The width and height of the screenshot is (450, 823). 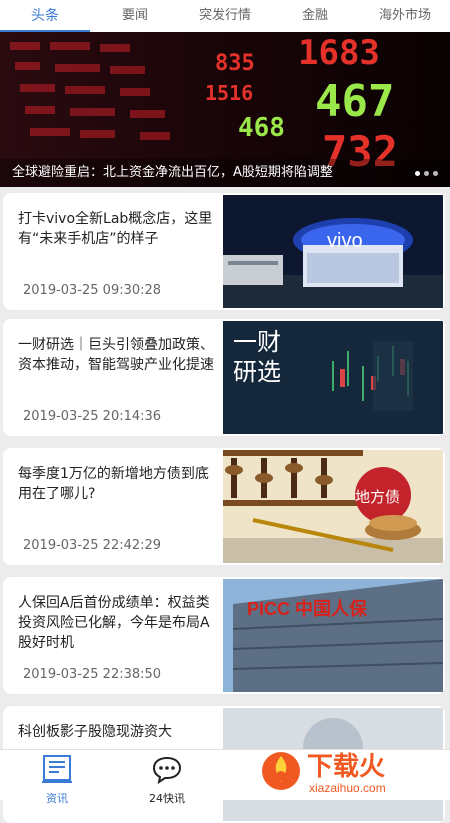 I want to click on board-number: 835, so click(x=235, y=63).